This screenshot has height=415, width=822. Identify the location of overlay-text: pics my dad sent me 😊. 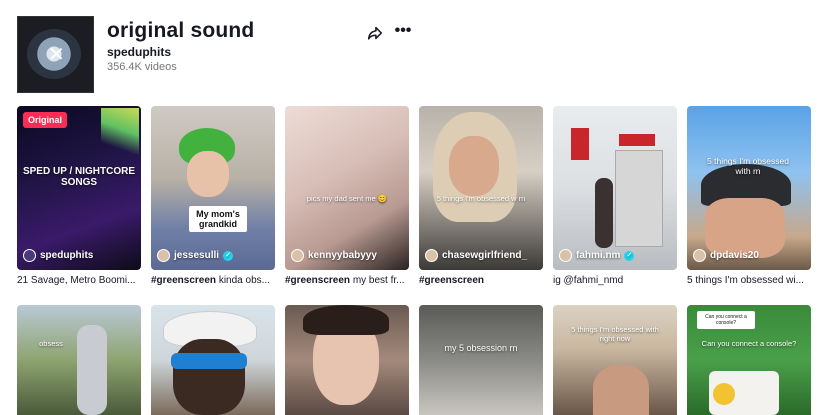
(347, 198).